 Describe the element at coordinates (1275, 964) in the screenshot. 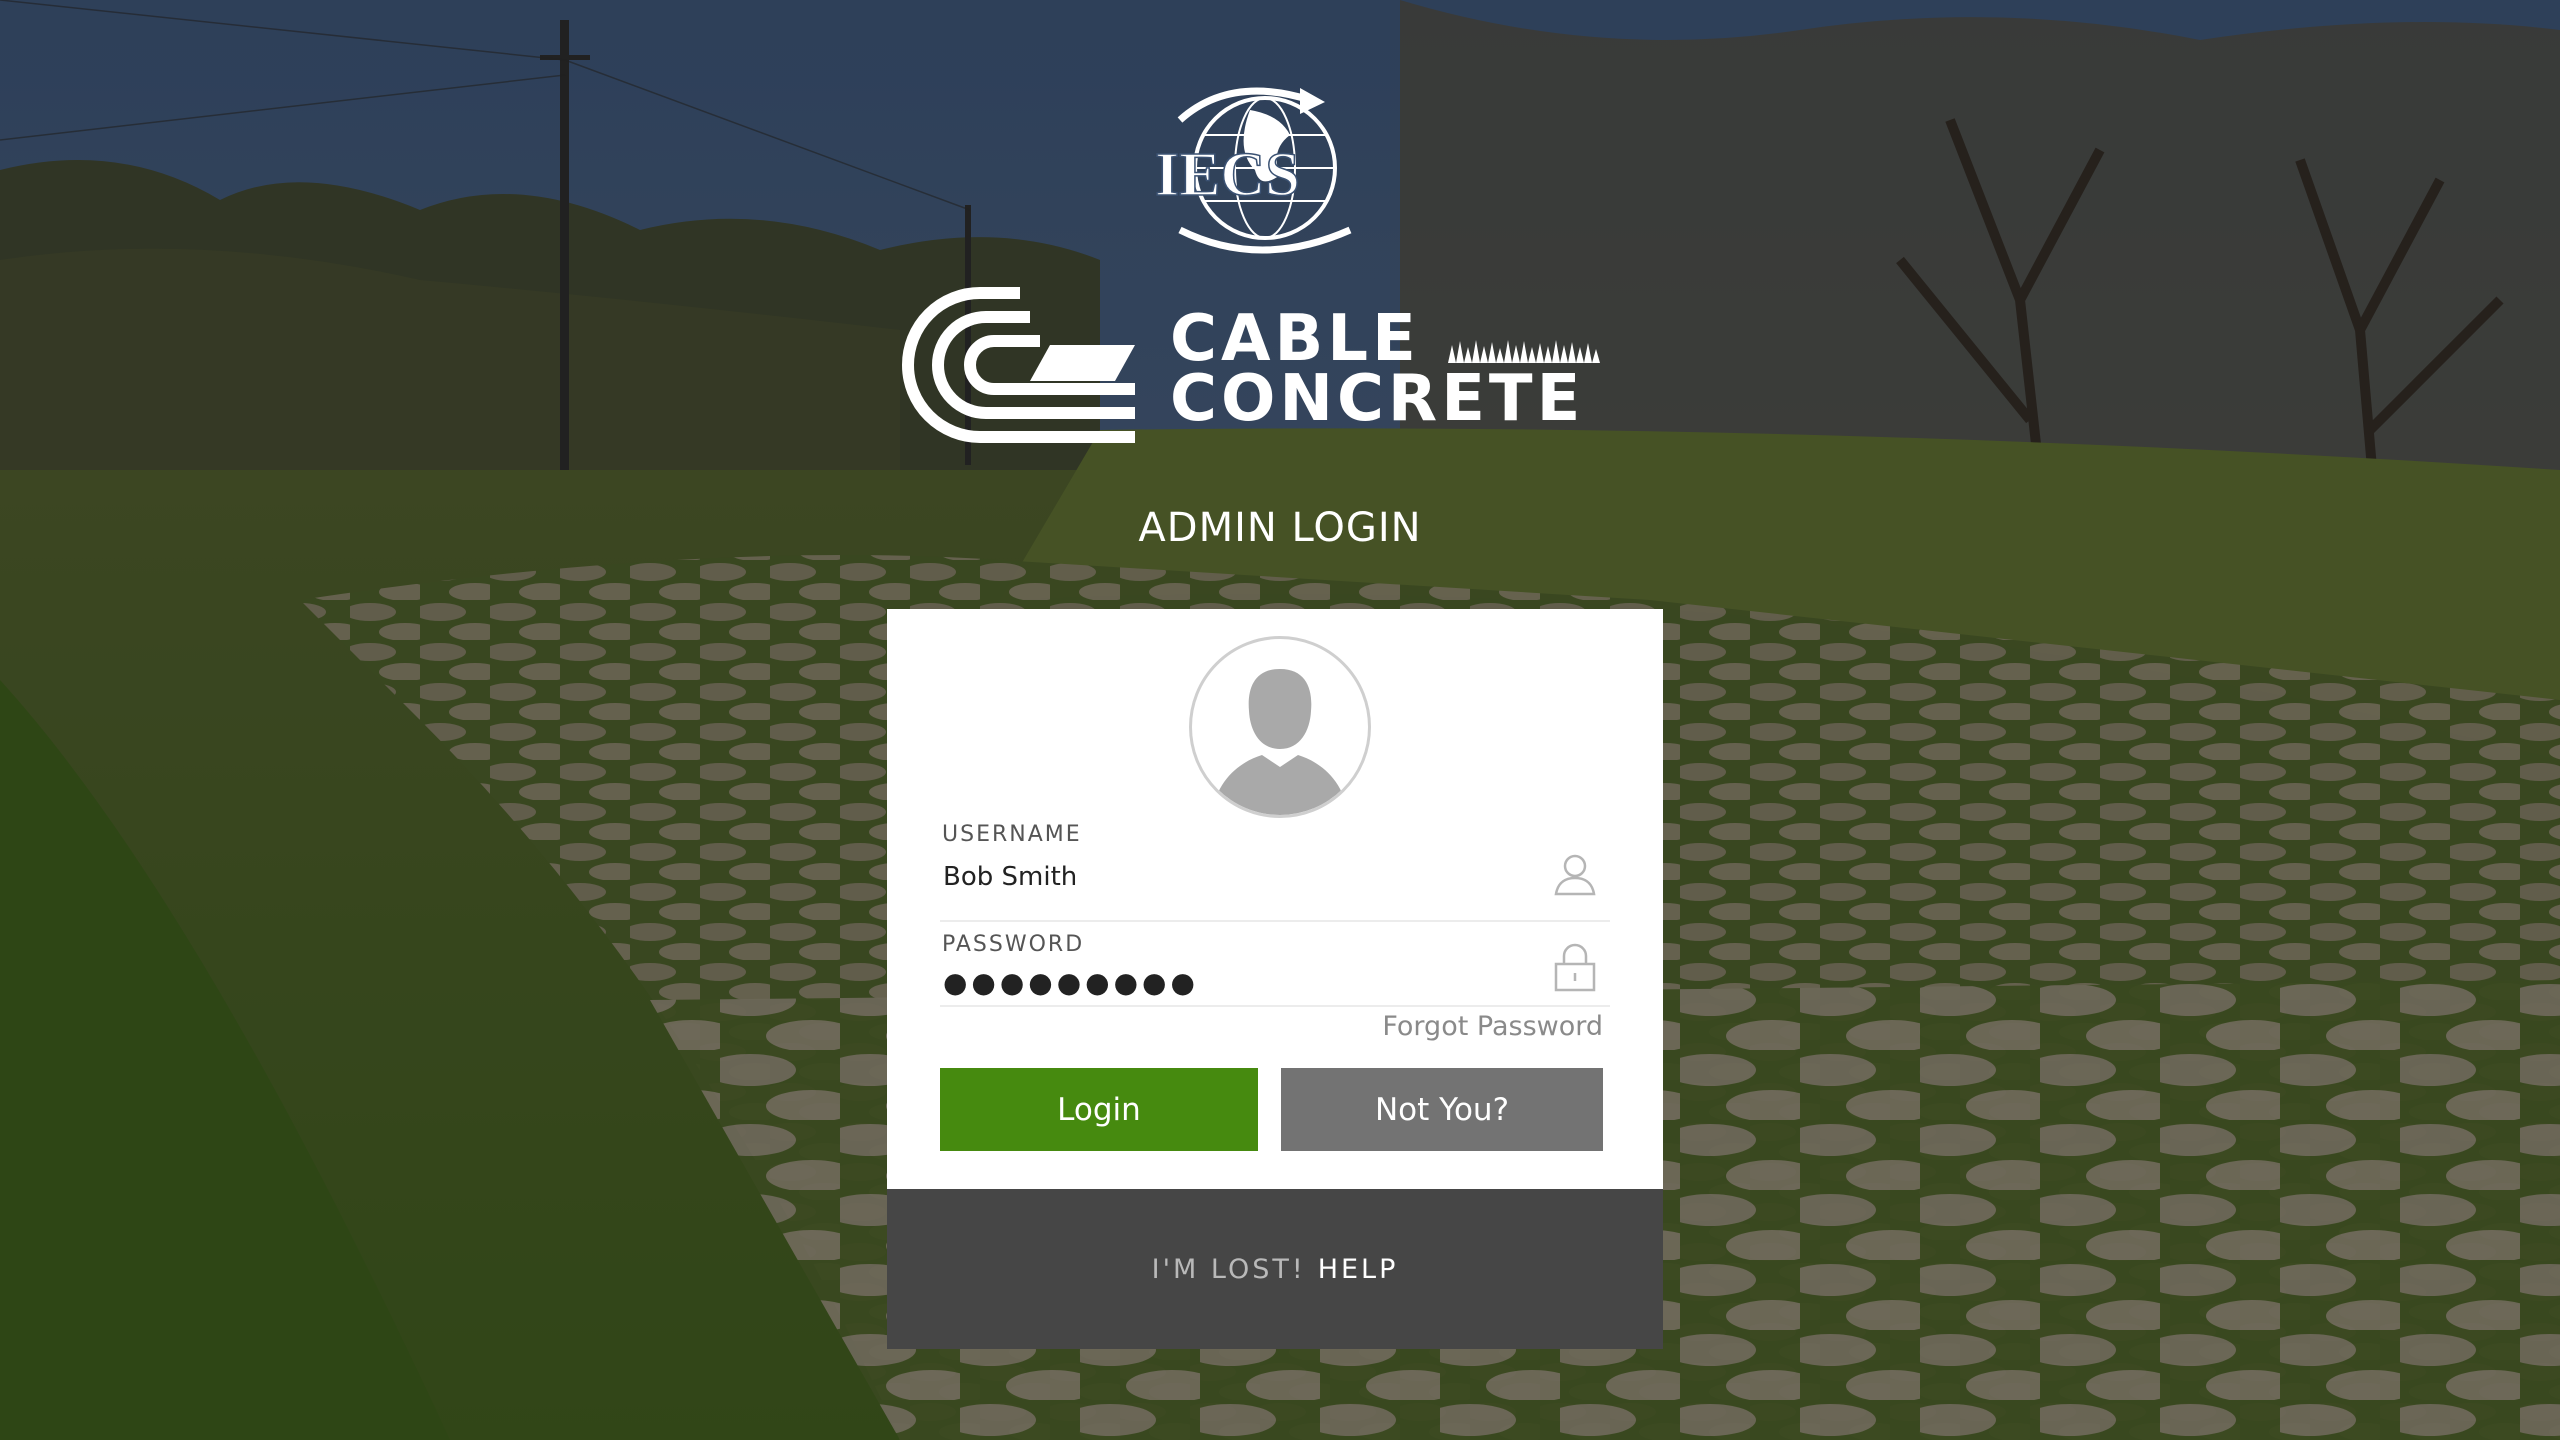

I see `password-field: PASSWORD ●●●●●●●●●` at that location.